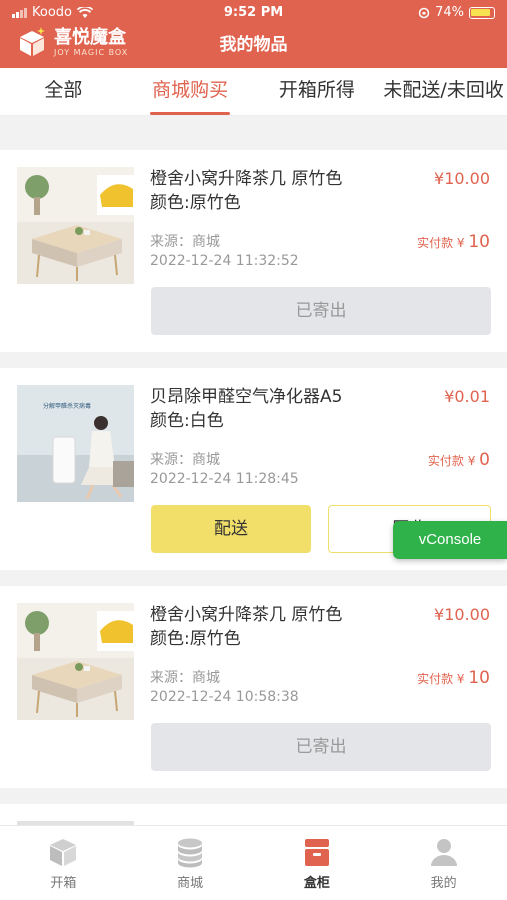 The width and height of the screenshot is (507, 900). Describe the element at coordinates (63, 883) in the screenshot. I see `nav-label-unbox: 开箱` at that location.